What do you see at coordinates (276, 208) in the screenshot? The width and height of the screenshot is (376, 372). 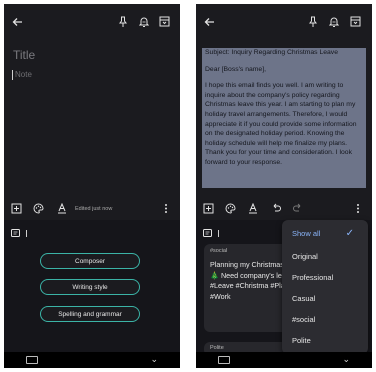 I see `undo-icon` at bounding box center [276, 208].